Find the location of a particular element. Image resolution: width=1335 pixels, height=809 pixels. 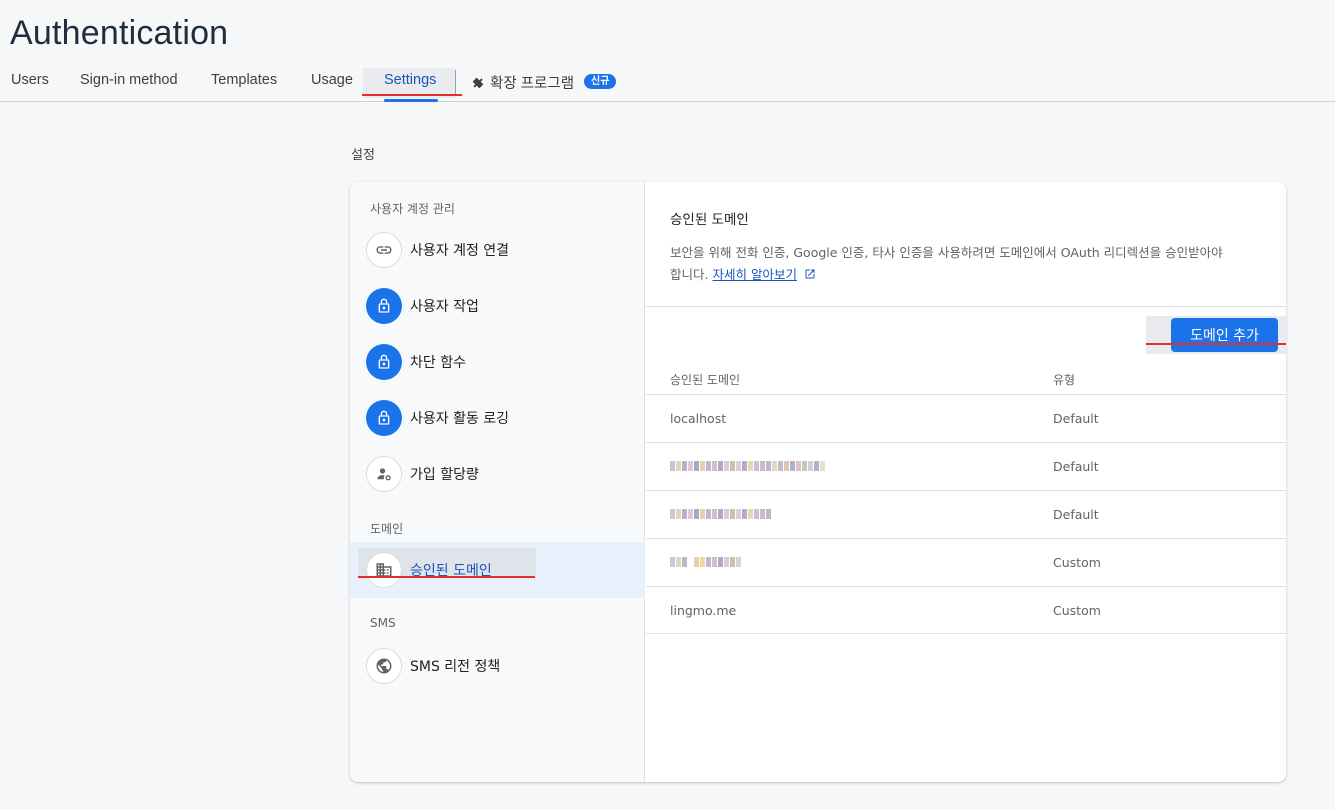

nav-group-label: SMS is located at coordinates (383, 623).